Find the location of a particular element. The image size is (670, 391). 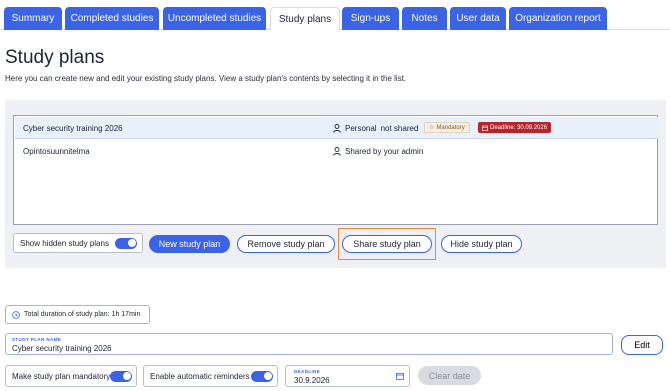

study-plan-owner: Personal not shared is located at coordinates (375, 128).